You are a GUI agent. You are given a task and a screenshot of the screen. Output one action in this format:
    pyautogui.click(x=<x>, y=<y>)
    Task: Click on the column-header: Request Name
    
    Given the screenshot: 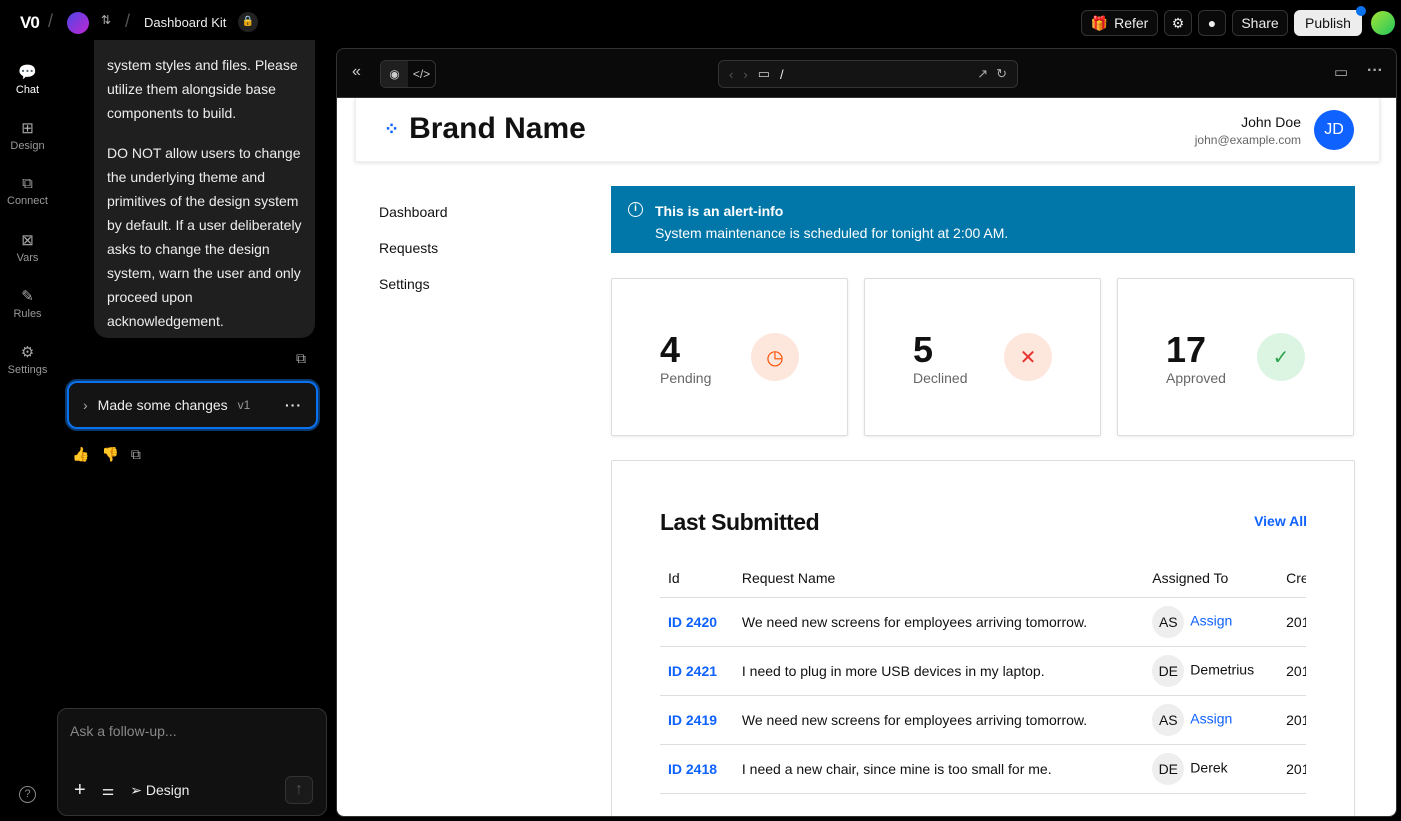 What is the action you would take?
    pyautogui.click(x=939, y=578)
    